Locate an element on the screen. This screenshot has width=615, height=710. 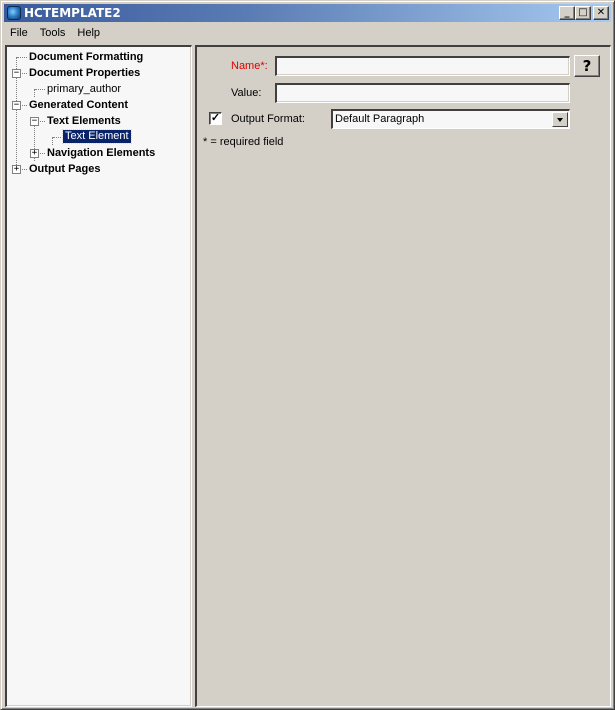
window-controls: _ □ ✕ is located at coordinates (584, 13).